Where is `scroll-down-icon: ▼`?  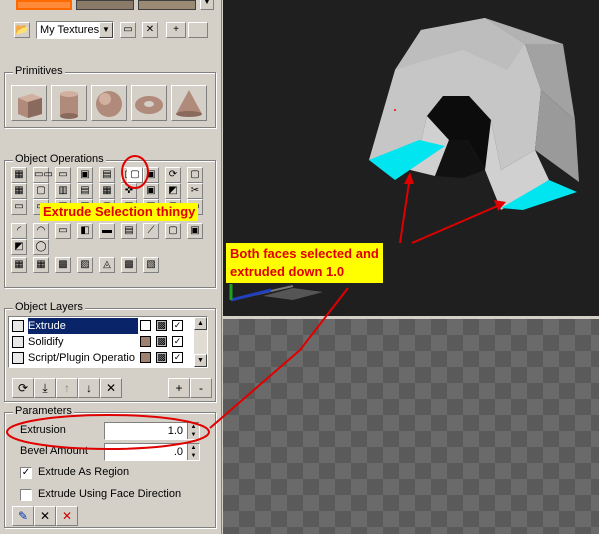 scroll-down-icon: ▼ is located at coordinates (200, 360).